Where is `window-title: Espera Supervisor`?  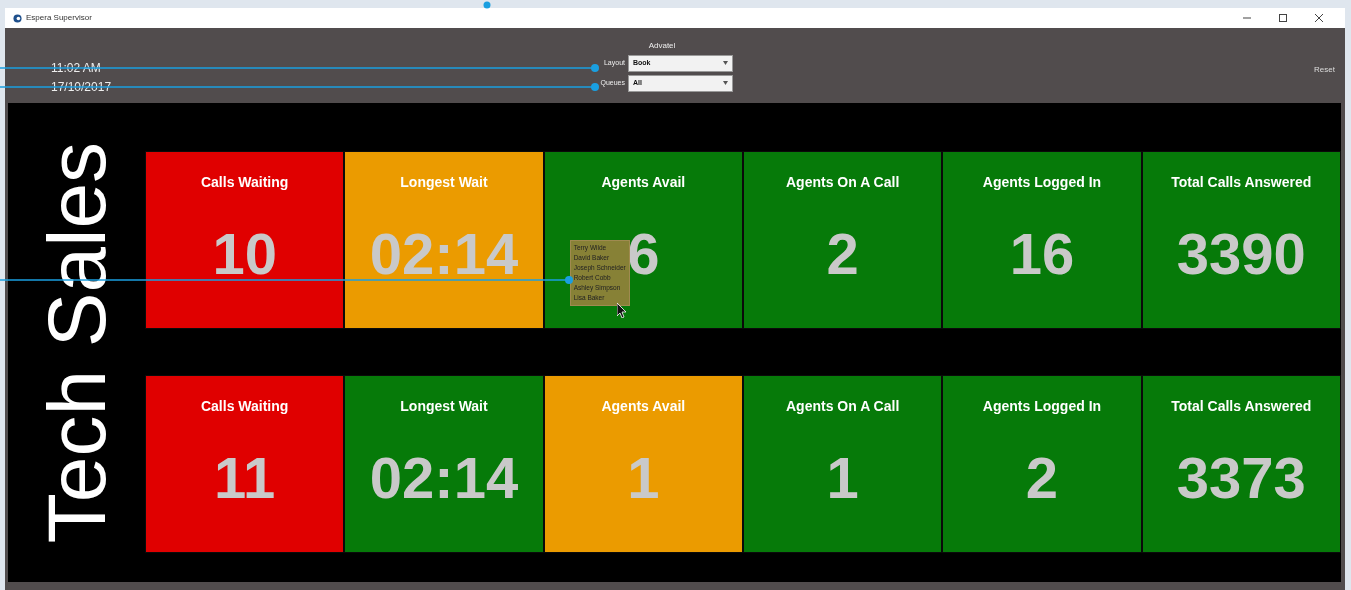
window-title: Espera Supervisor is located at coordinates (59, 18).